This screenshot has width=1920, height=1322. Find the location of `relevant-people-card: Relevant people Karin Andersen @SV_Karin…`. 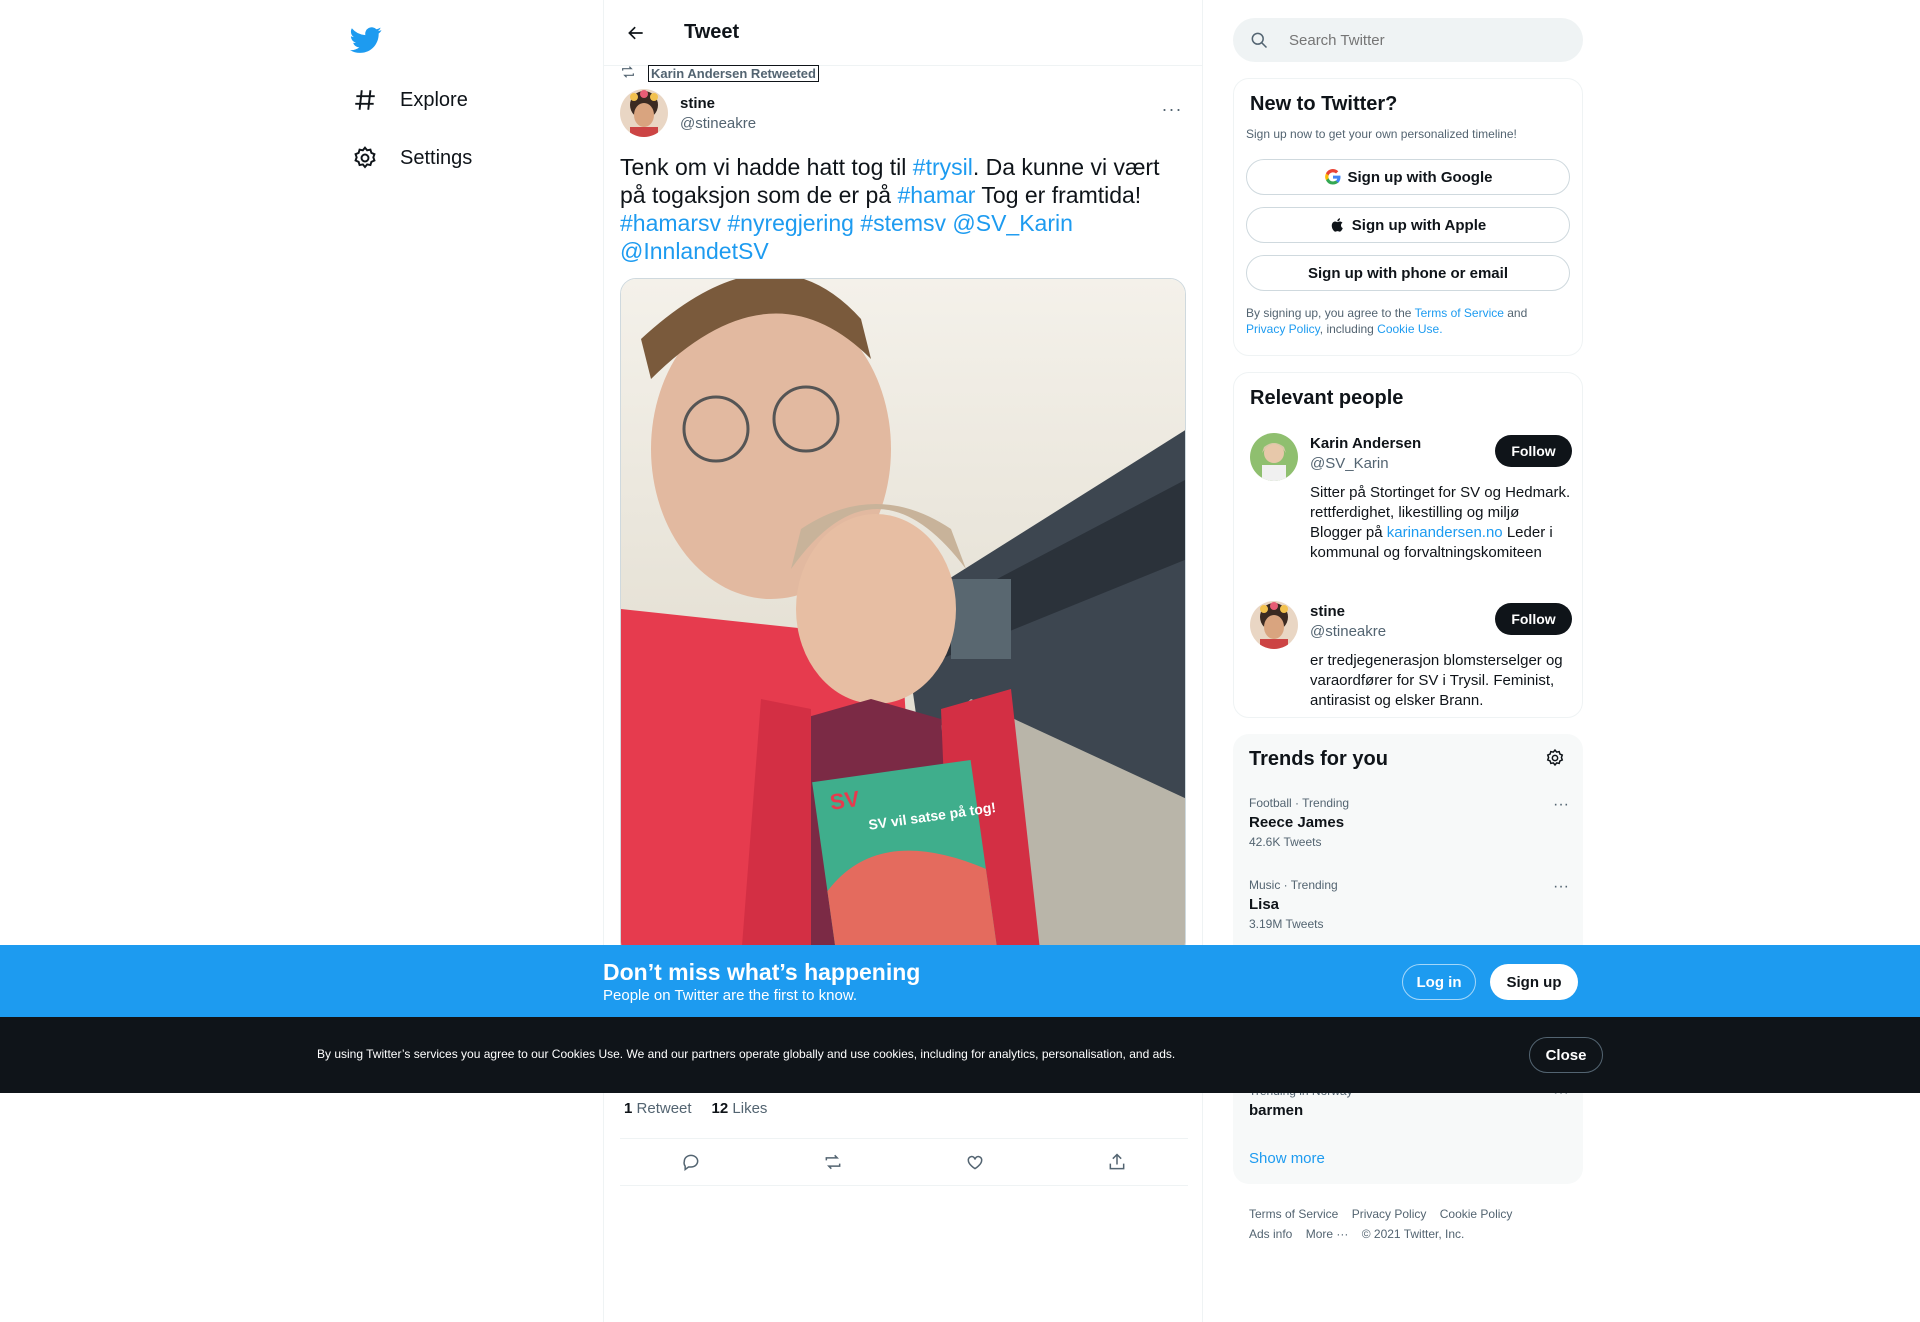

relevant-people-card: Relevant people Karin Andersen @SV_Karin… is located at coordinates (1408, 545).